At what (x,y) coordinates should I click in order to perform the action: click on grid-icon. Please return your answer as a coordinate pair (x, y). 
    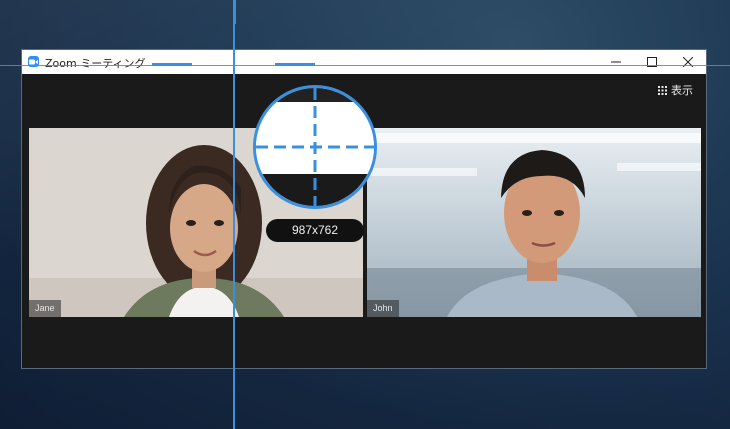
    Looking at the image, I should click on (662, 90).